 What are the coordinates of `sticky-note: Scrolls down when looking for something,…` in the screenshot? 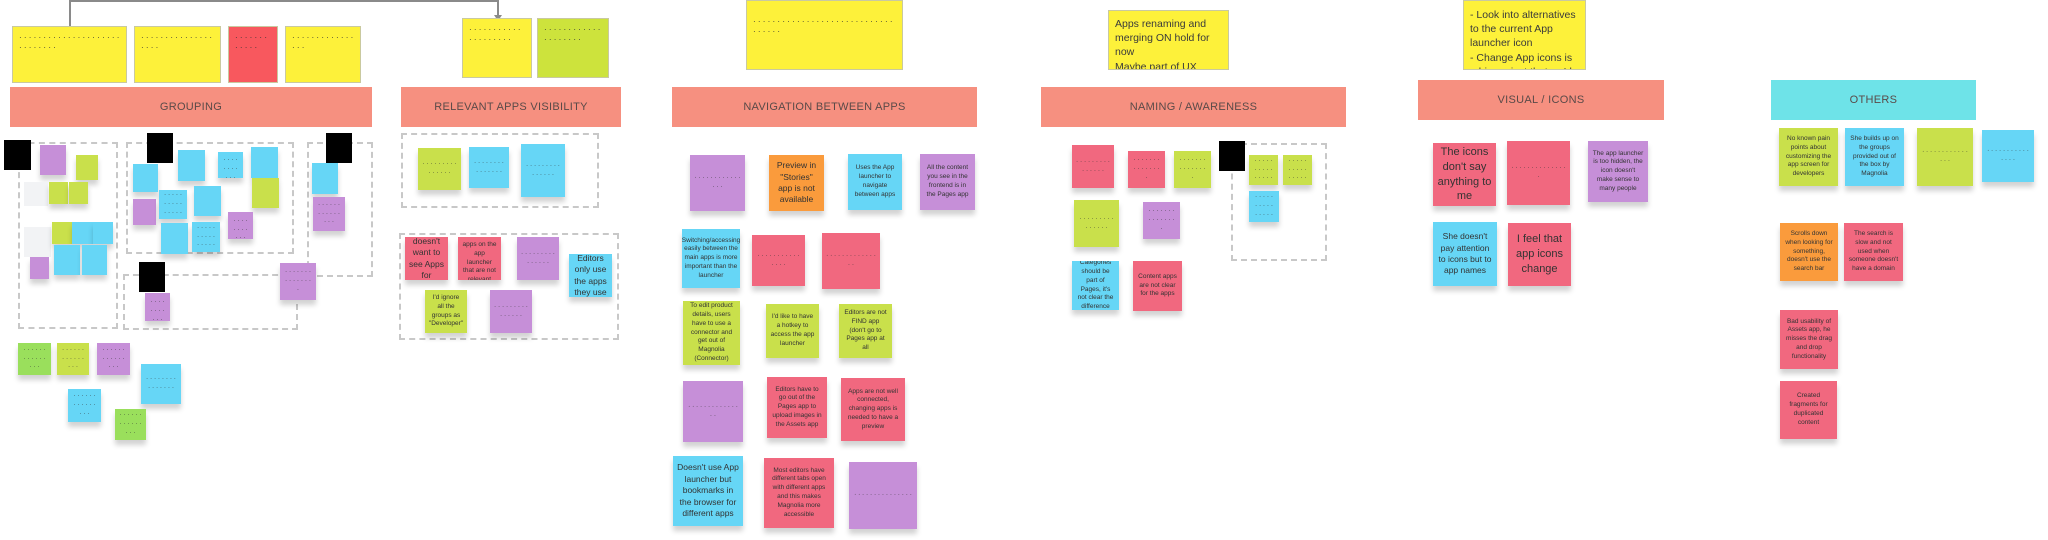 It's located at (1809, 252).